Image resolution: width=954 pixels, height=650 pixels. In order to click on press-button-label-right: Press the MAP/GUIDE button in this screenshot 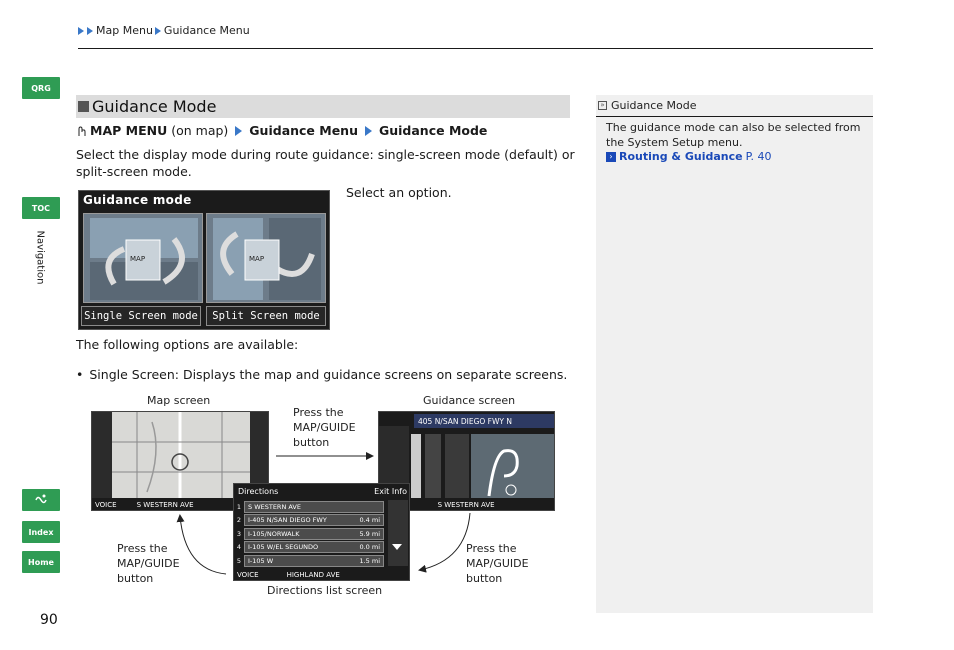, I will do `click(497, 563)`.